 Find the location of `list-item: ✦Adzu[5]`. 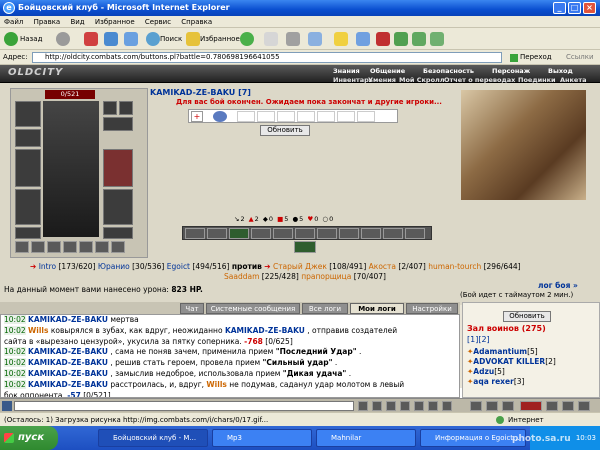

list-item: ✦Adzu[5] is located at coordinates (511, 372).